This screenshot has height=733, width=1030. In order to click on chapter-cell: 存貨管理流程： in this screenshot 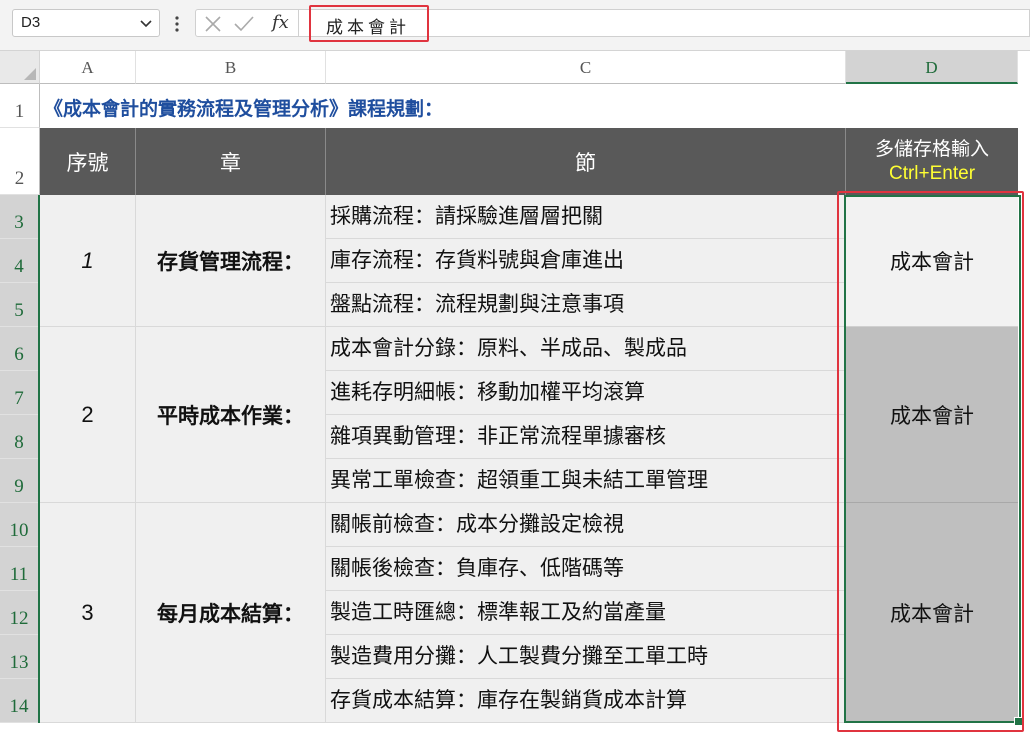, I will do `click(231, 261)`.